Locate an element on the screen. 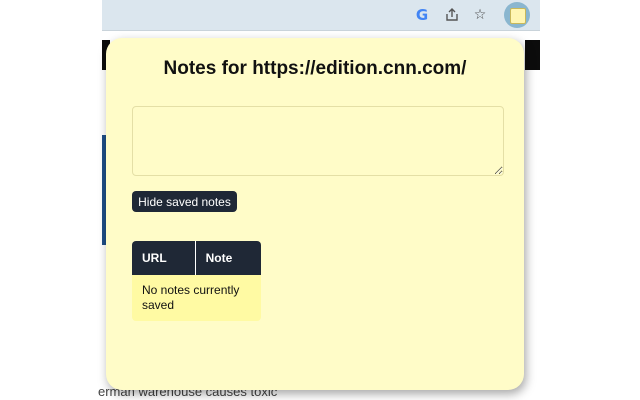 This screenshot has height=400, width=640. note-column-header: Note is located at coordinates (227, 258).